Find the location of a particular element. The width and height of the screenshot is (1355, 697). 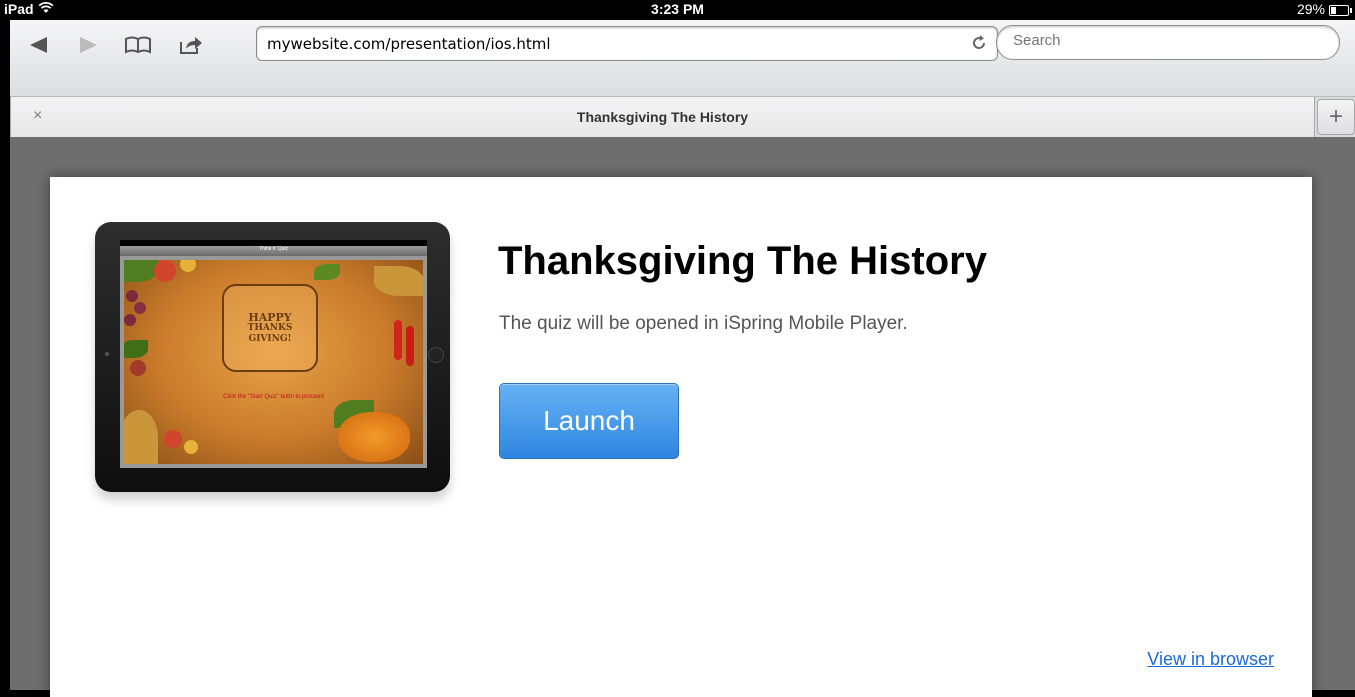

launch-button: Launch is located at coordinates (589, 421).